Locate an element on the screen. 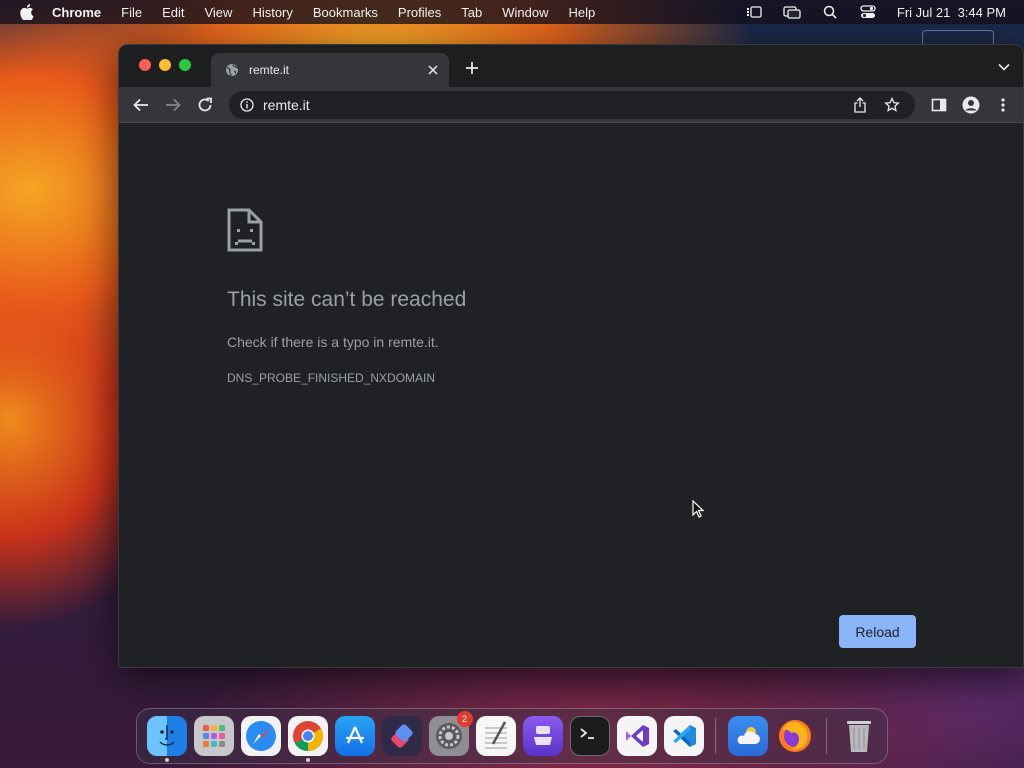 The width and height of the screenshot is (1024, 768). notification-badge: 2 is located at coordinates (464, 719).